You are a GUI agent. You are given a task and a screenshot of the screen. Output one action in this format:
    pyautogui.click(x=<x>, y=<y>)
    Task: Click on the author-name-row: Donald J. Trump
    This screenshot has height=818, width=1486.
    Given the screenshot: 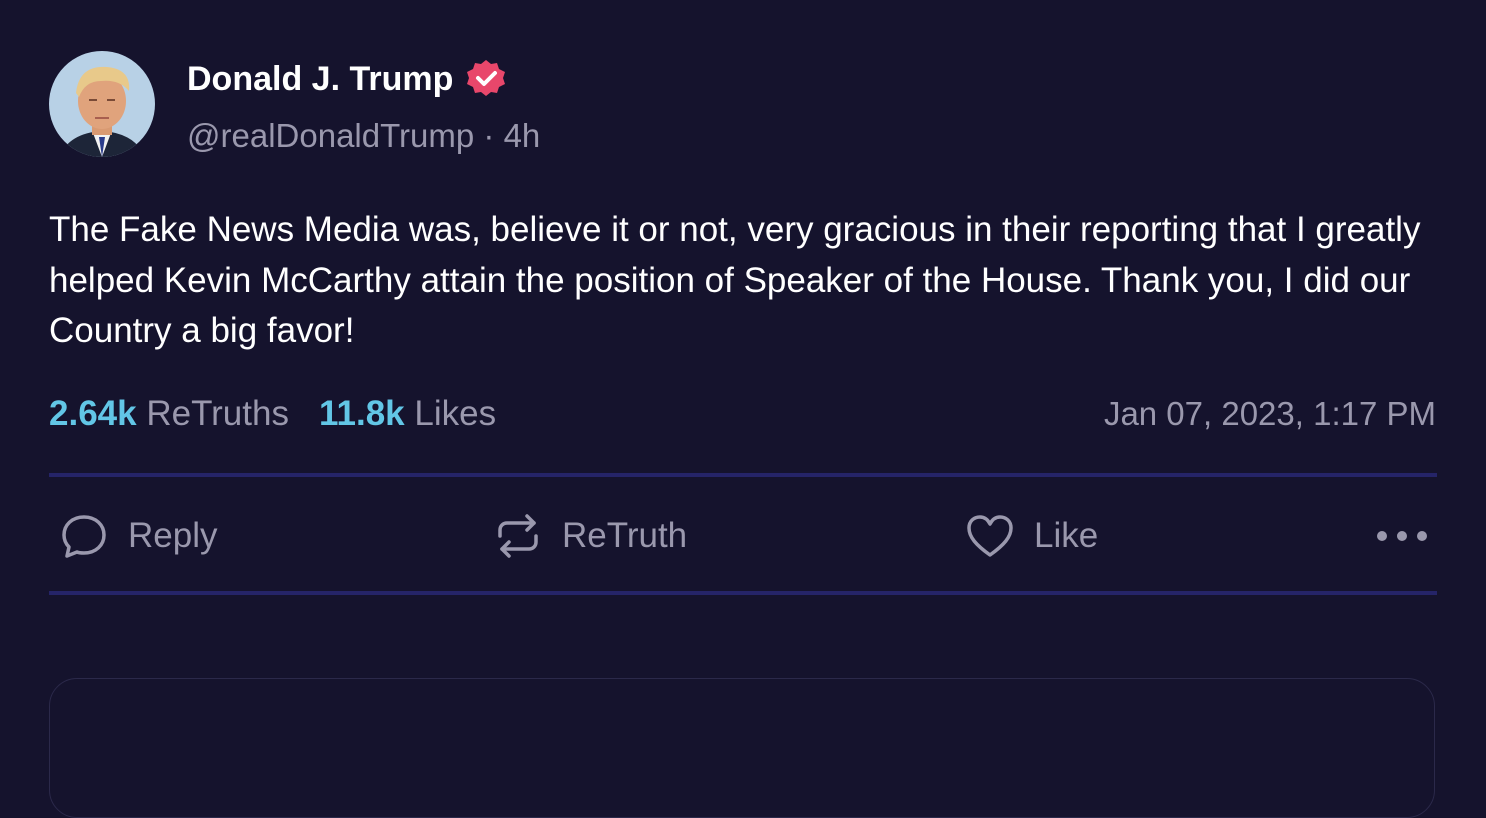 What is the action you would take?
    pyautogui.click(x=347, y=79)
    